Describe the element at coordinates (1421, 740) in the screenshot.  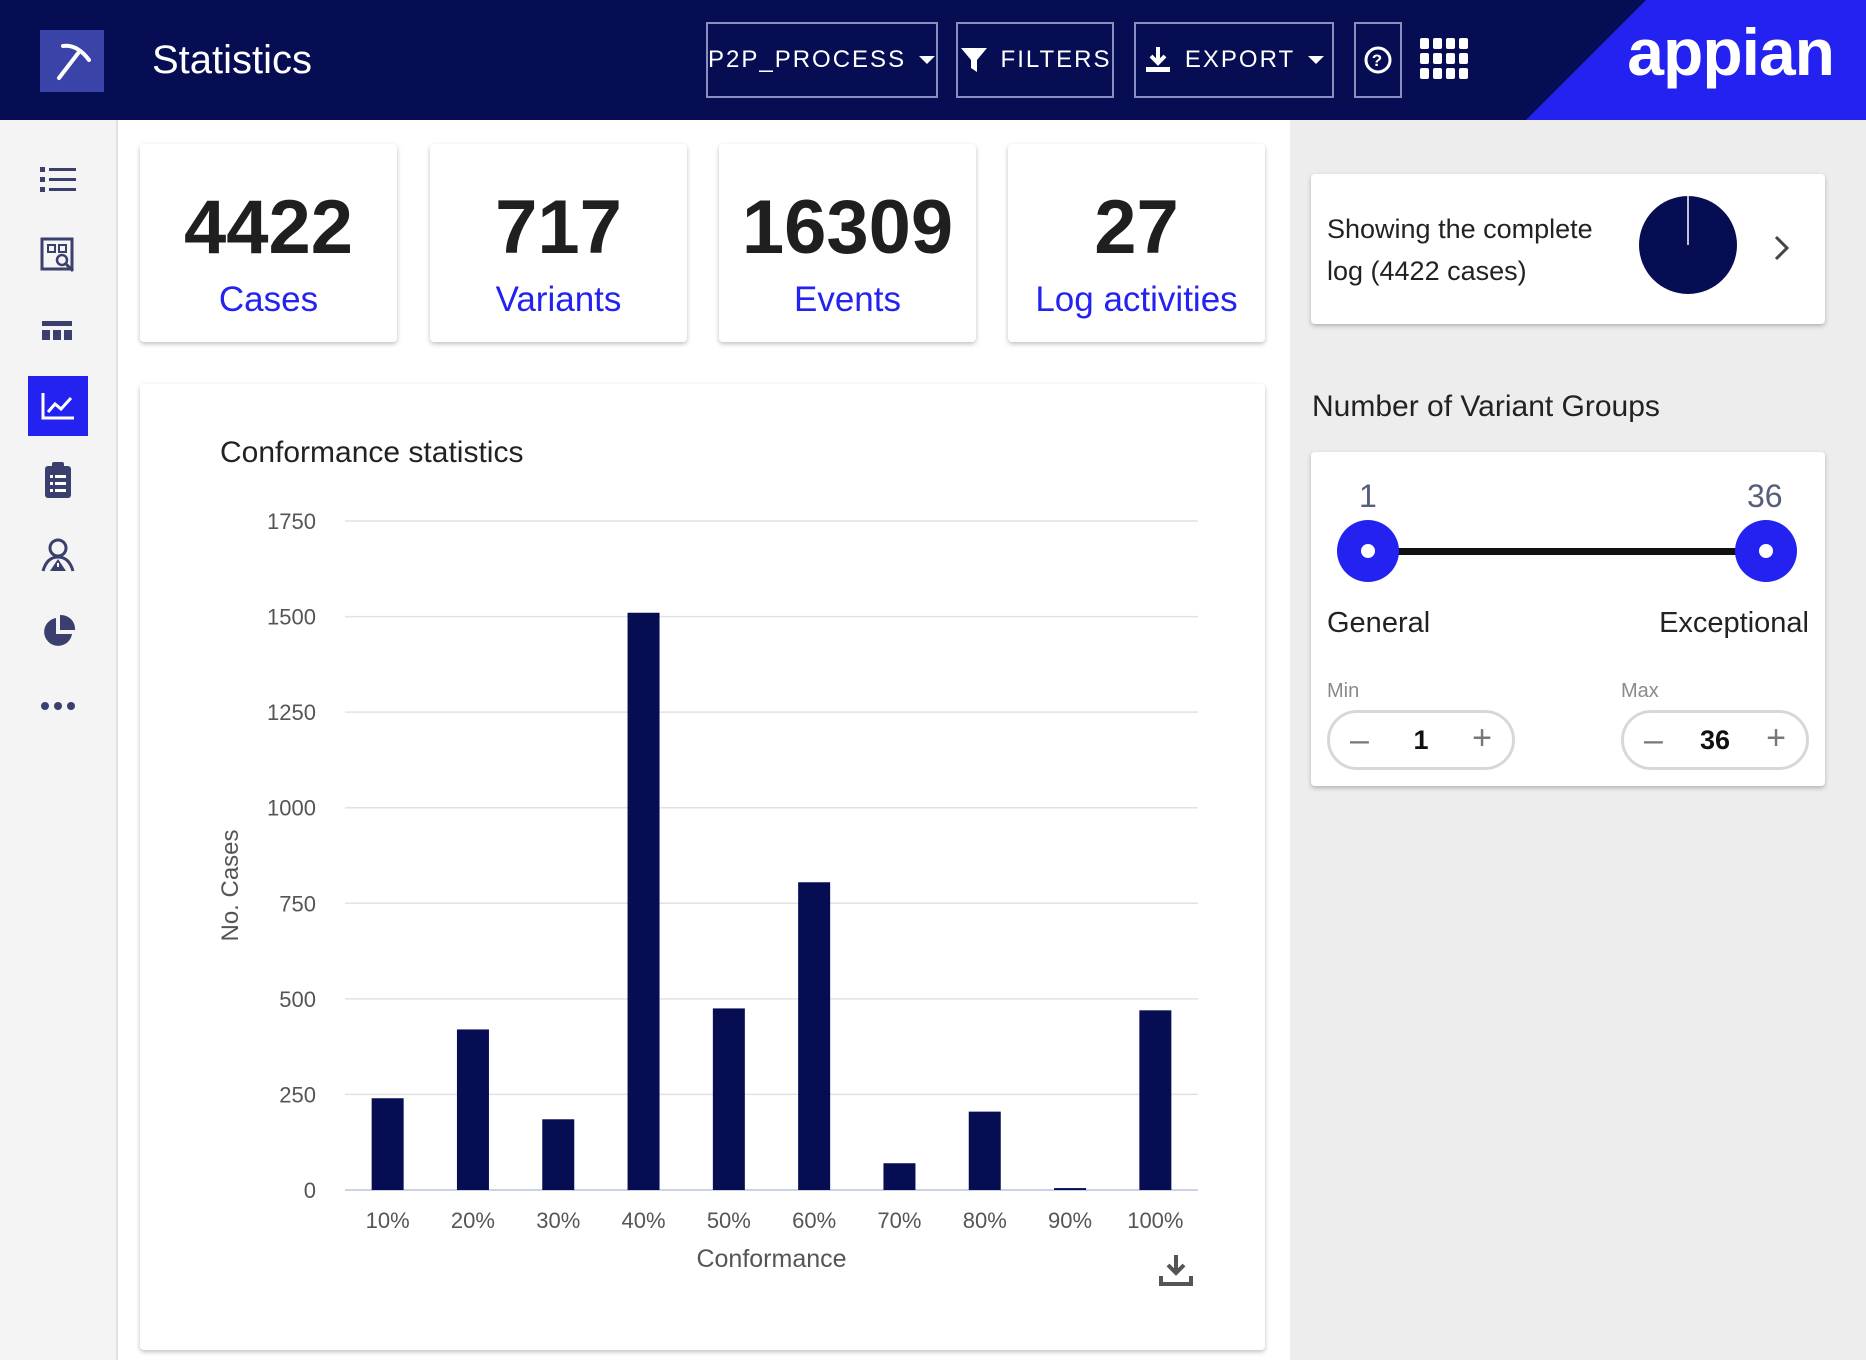
I see `min-stepper: – 1 +` at that location.